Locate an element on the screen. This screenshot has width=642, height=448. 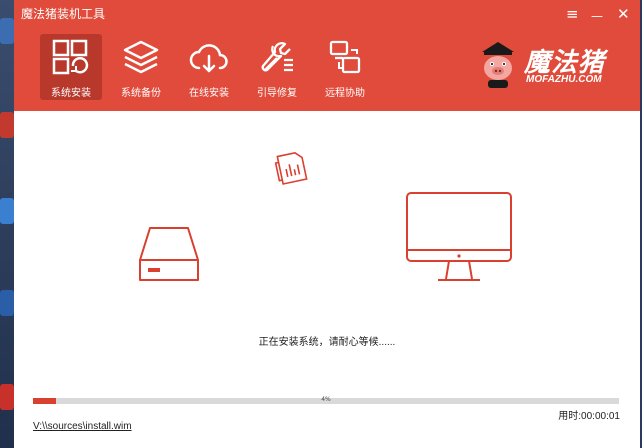
pig-mascot-icon is located at coordinates (498, 65).